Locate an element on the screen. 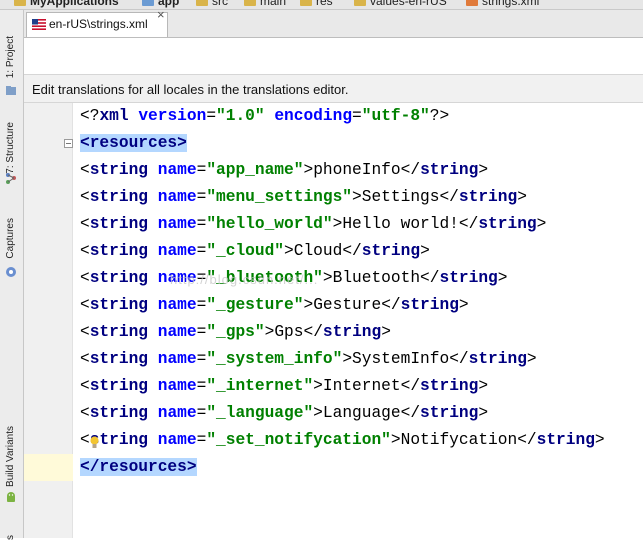 Image resolution: width=643 pixels, height=540 pixels. breadcrumb-item-values: values-en-rUS is located at coordinates (400, 4).